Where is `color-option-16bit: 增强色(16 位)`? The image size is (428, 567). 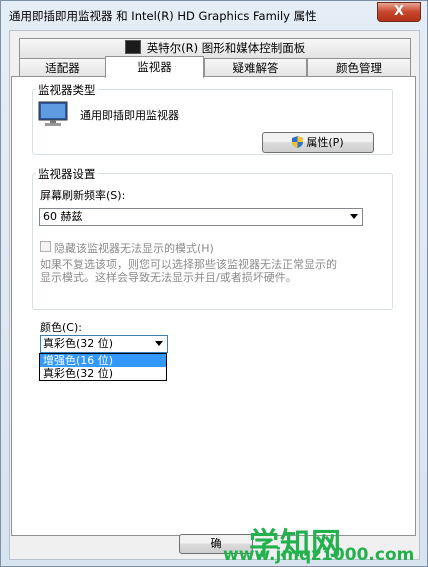 color-option-16bit: 增强色(16 位) is located at coordinates (103, 360).